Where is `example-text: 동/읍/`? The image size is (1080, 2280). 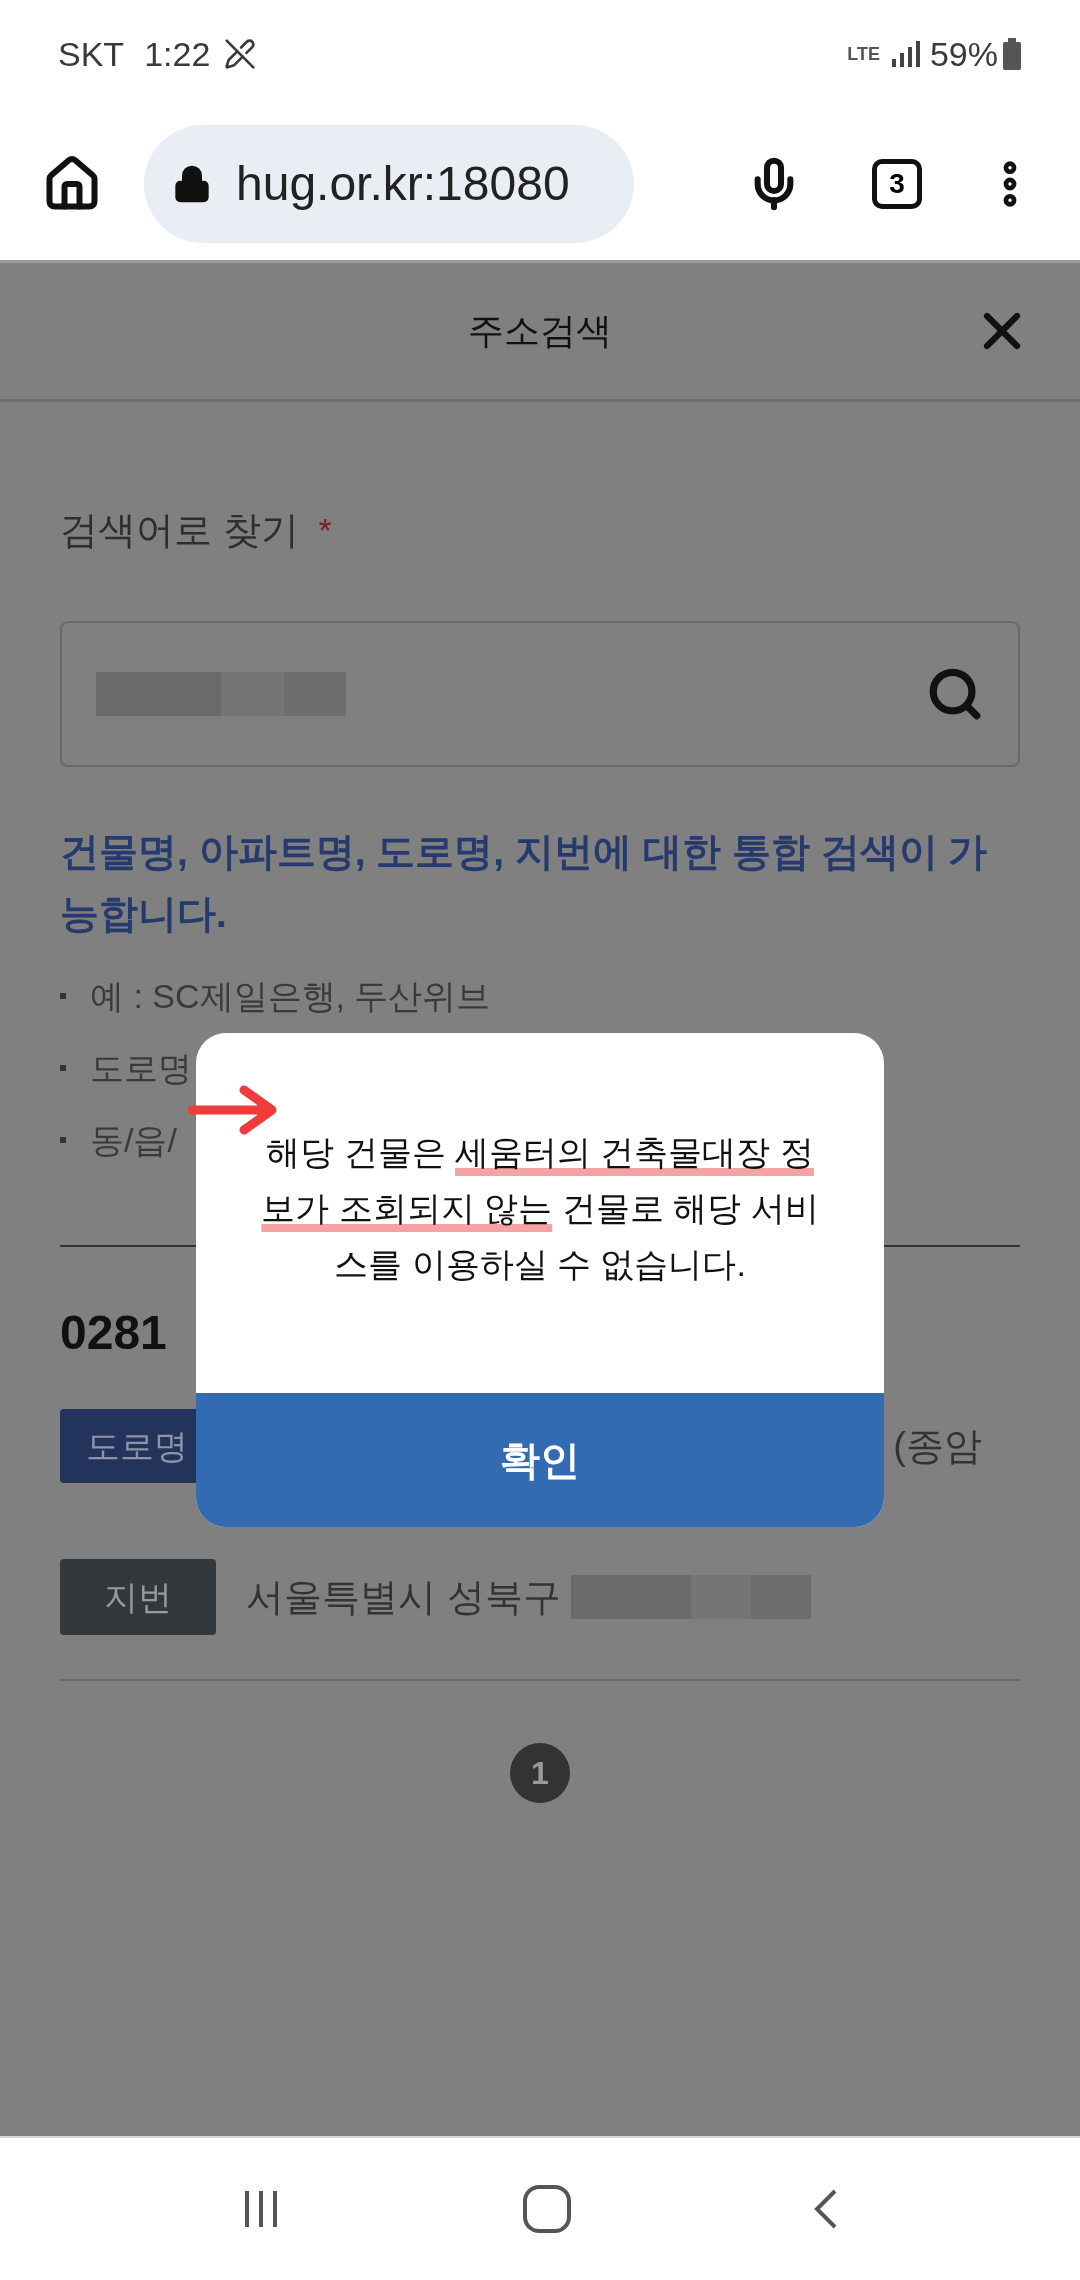 example-text: 동/읍/ is located at coordinates (133, 1140).